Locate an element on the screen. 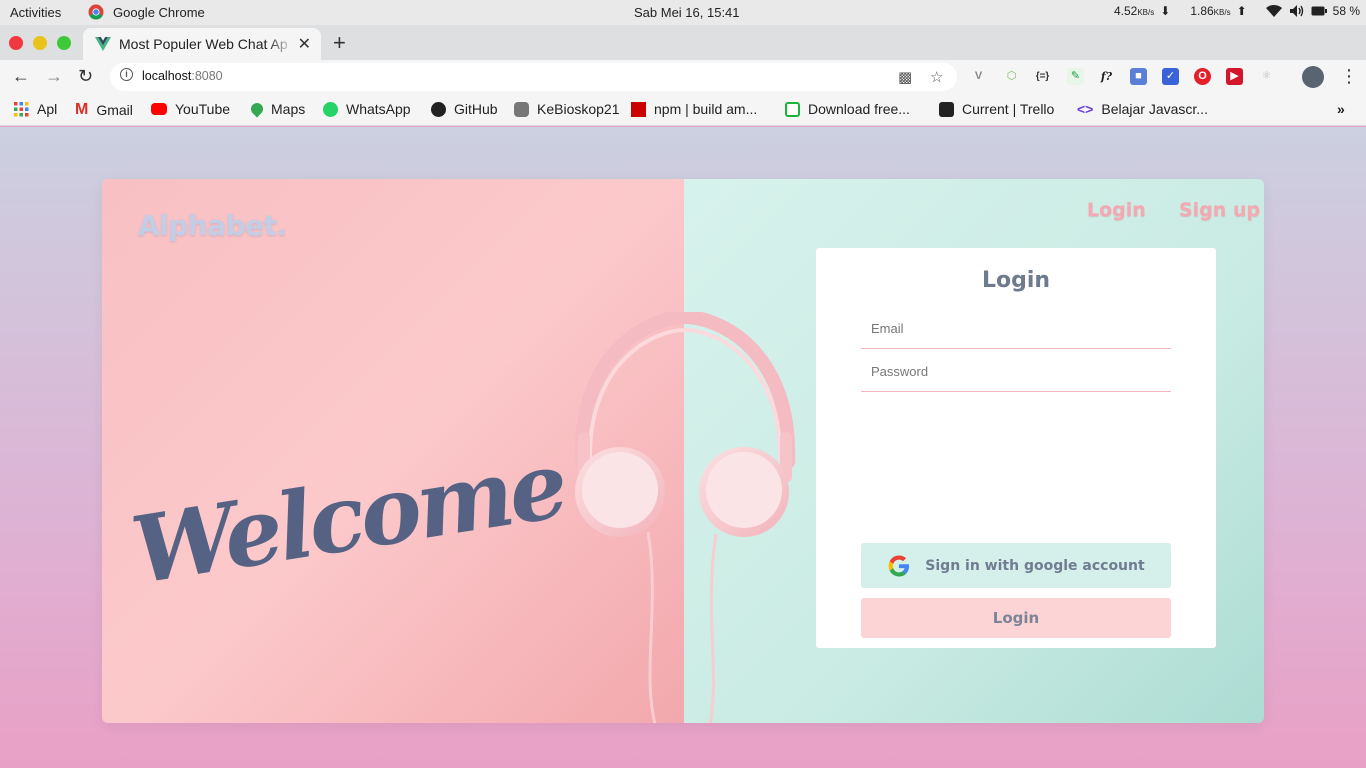  json-viewer-icon: {=} is located at coordinates (1042, 76).